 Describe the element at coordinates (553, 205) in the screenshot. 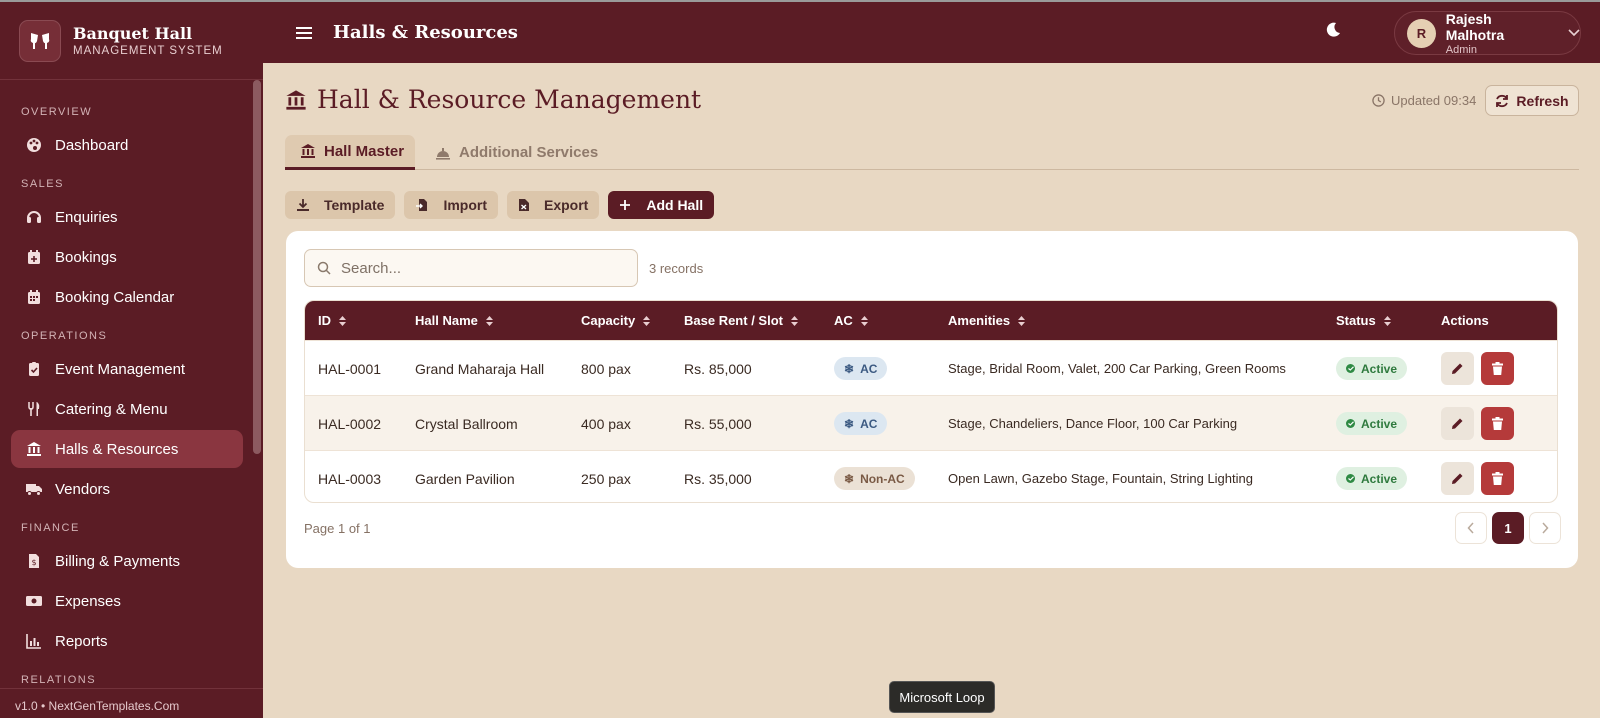

I see `export-button: Export` at that location.